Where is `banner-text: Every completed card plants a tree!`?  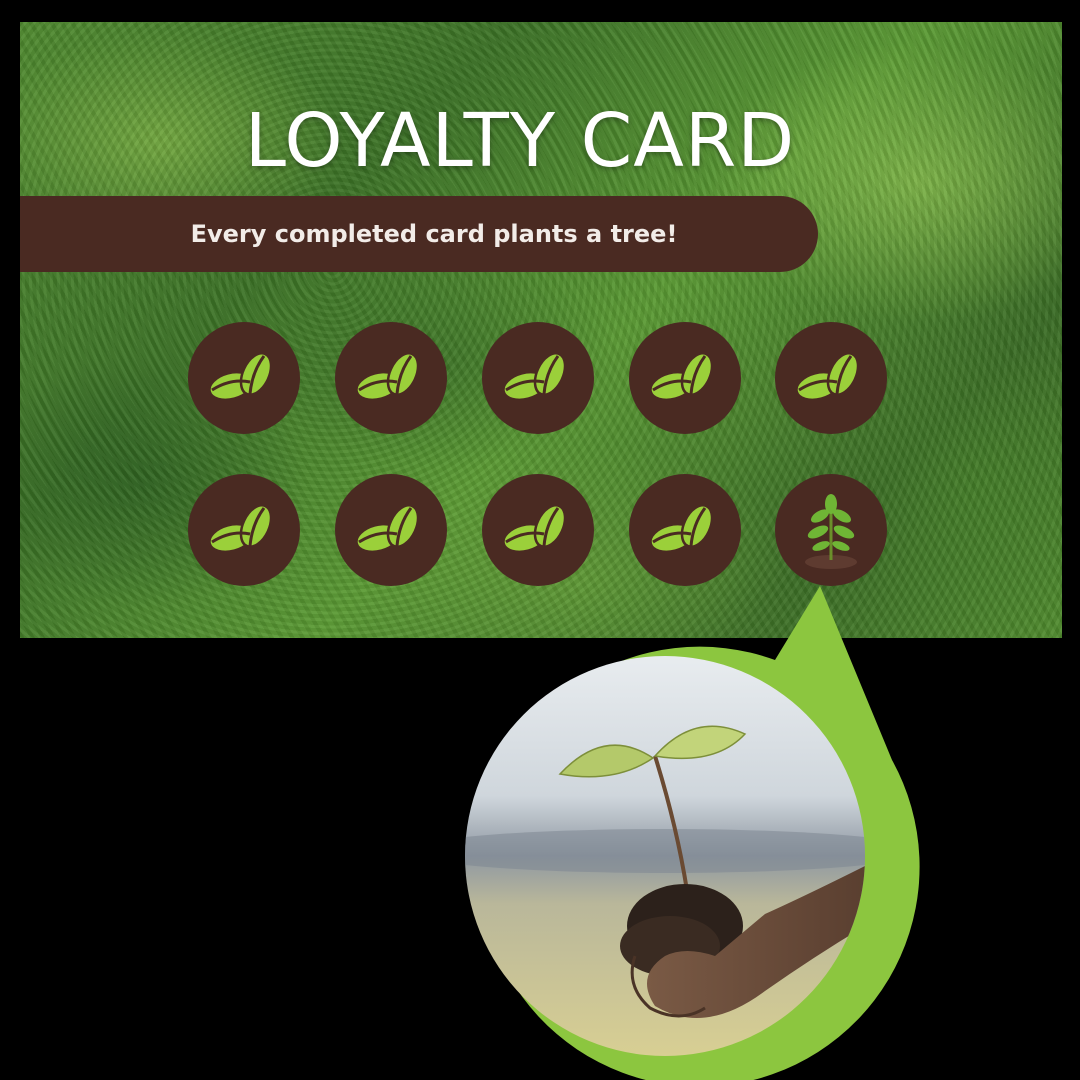
banner-text: Every completed card plants a tree! is located at coordinates (434, 234).